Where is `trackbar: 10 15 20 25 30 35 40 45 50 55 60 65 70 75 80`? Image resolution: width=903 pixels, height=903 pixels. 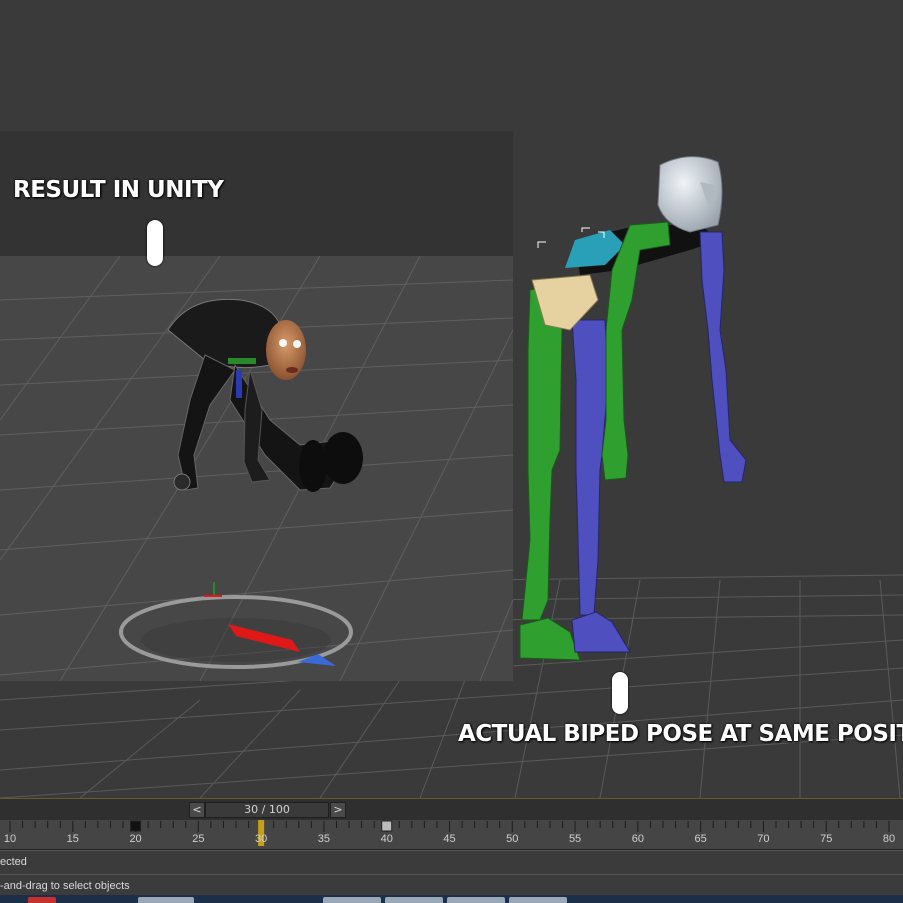 trackbar: 10 15 20 25 30 35 40 45 50 55 60 65 70 75 80 is located at coordinates (451, 835).